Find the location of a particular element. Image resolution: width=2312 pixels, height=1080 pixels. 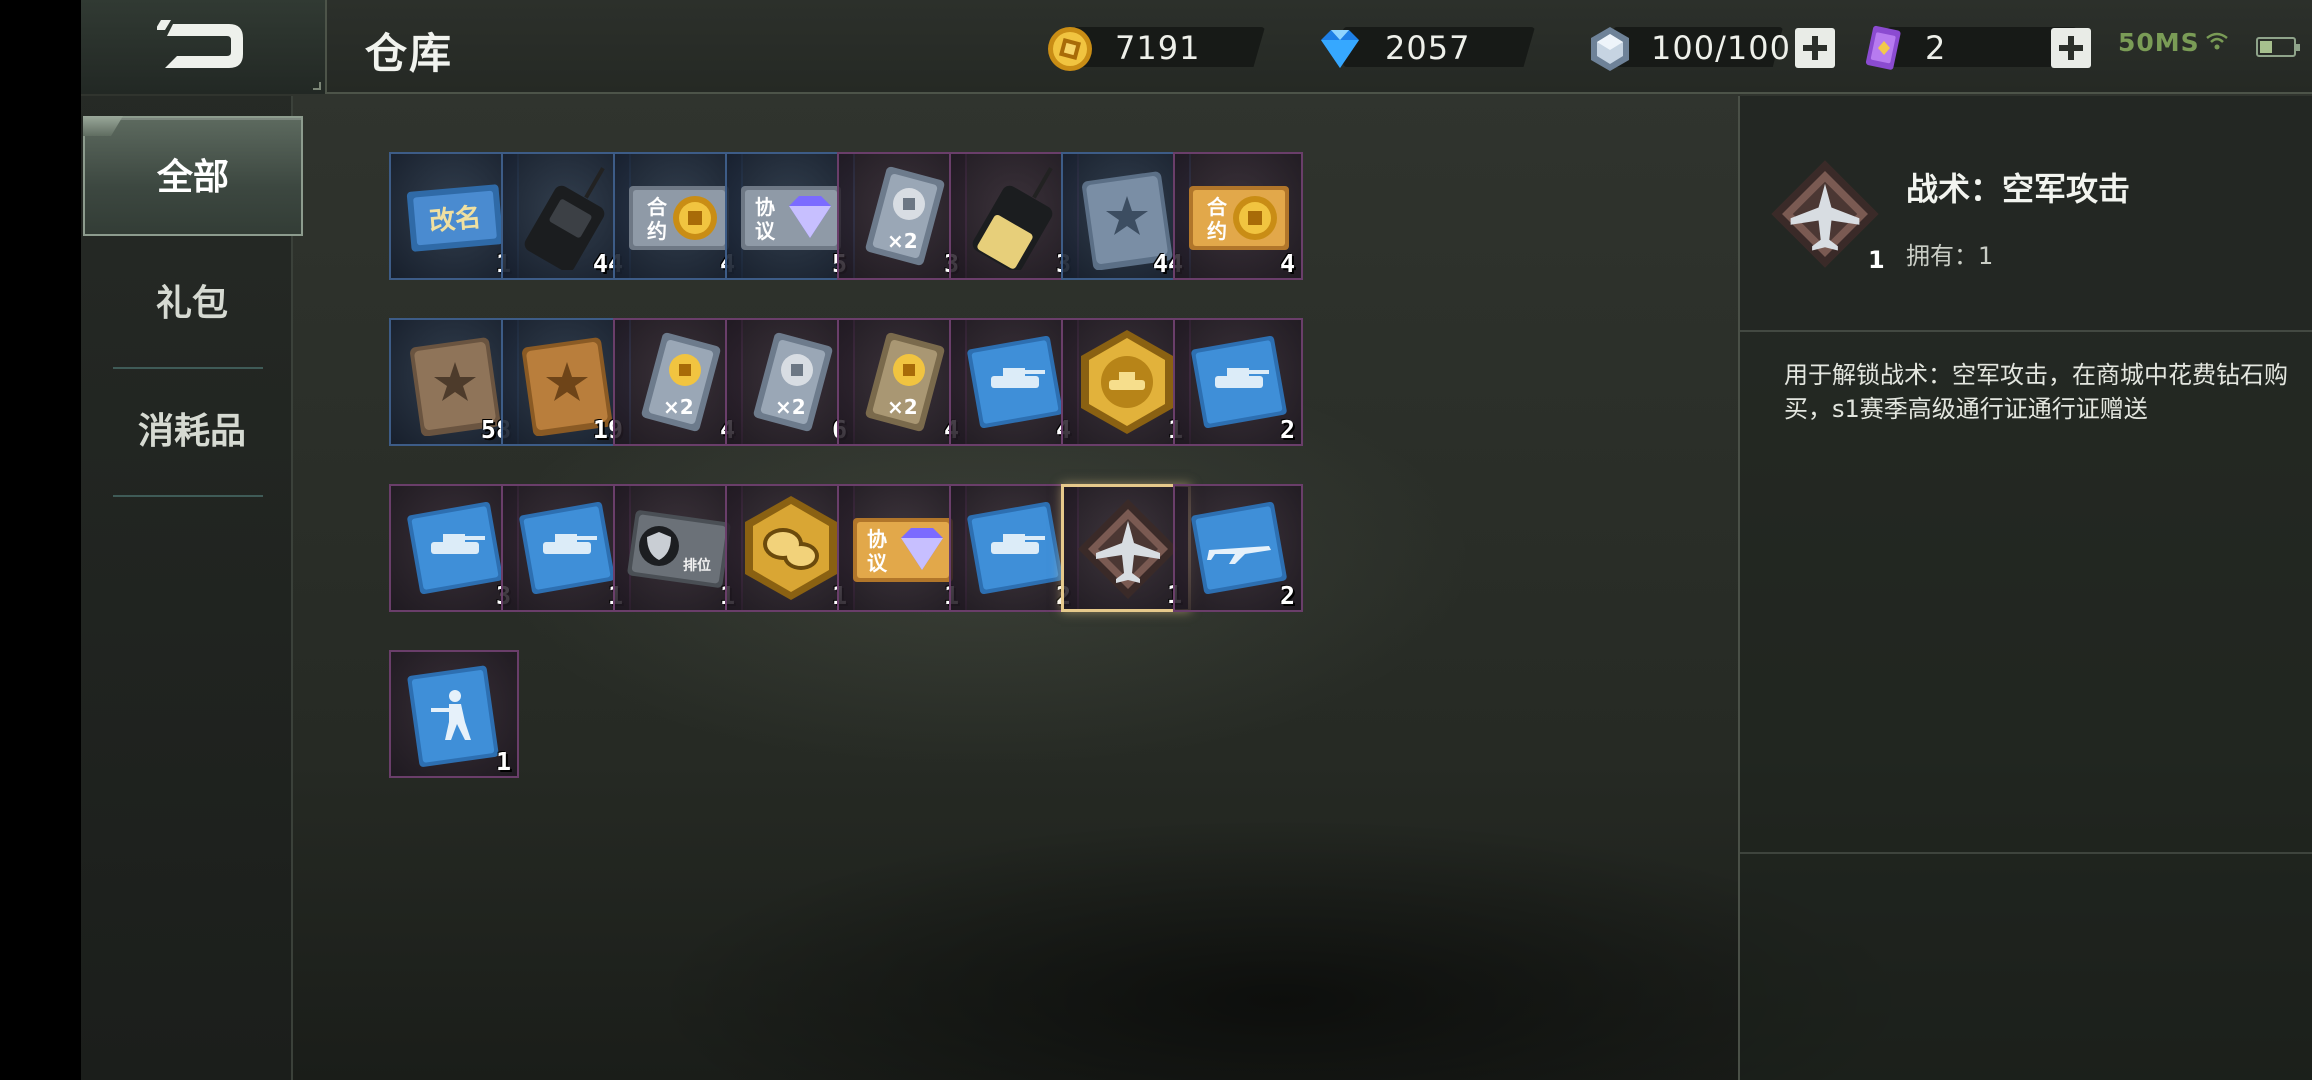

energy-value: 100/100 is located at coordinates (1721, 48).